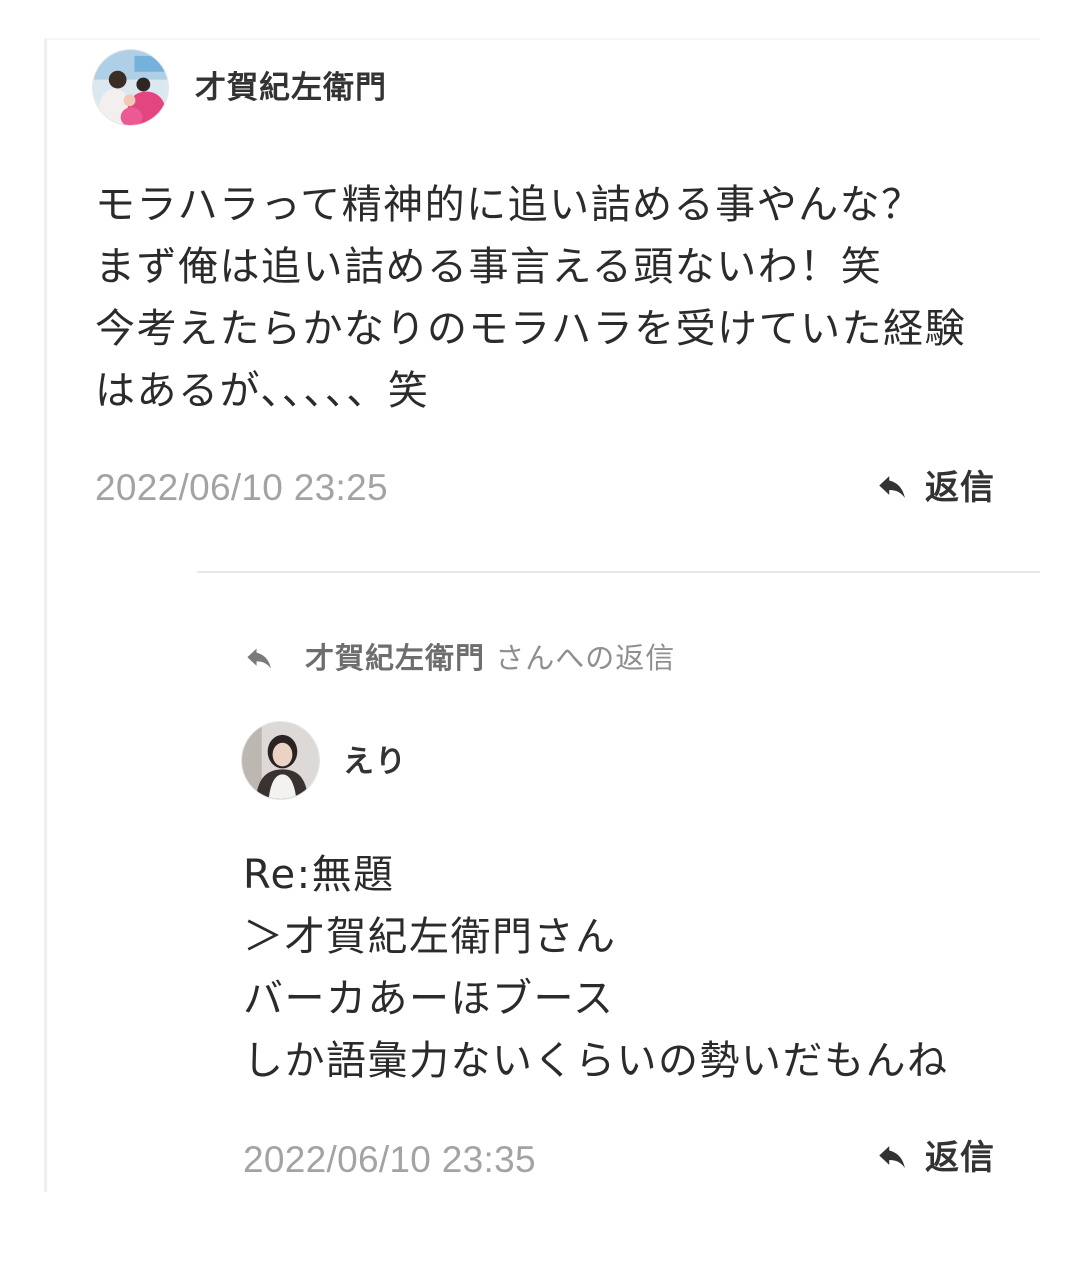 The height and width of the screenshot is (1273, 1080). What do you see at coordinates (319, 875) in the screenshot?
I see `reply-body-line: Re:無題` at bounding box center [319, 875].